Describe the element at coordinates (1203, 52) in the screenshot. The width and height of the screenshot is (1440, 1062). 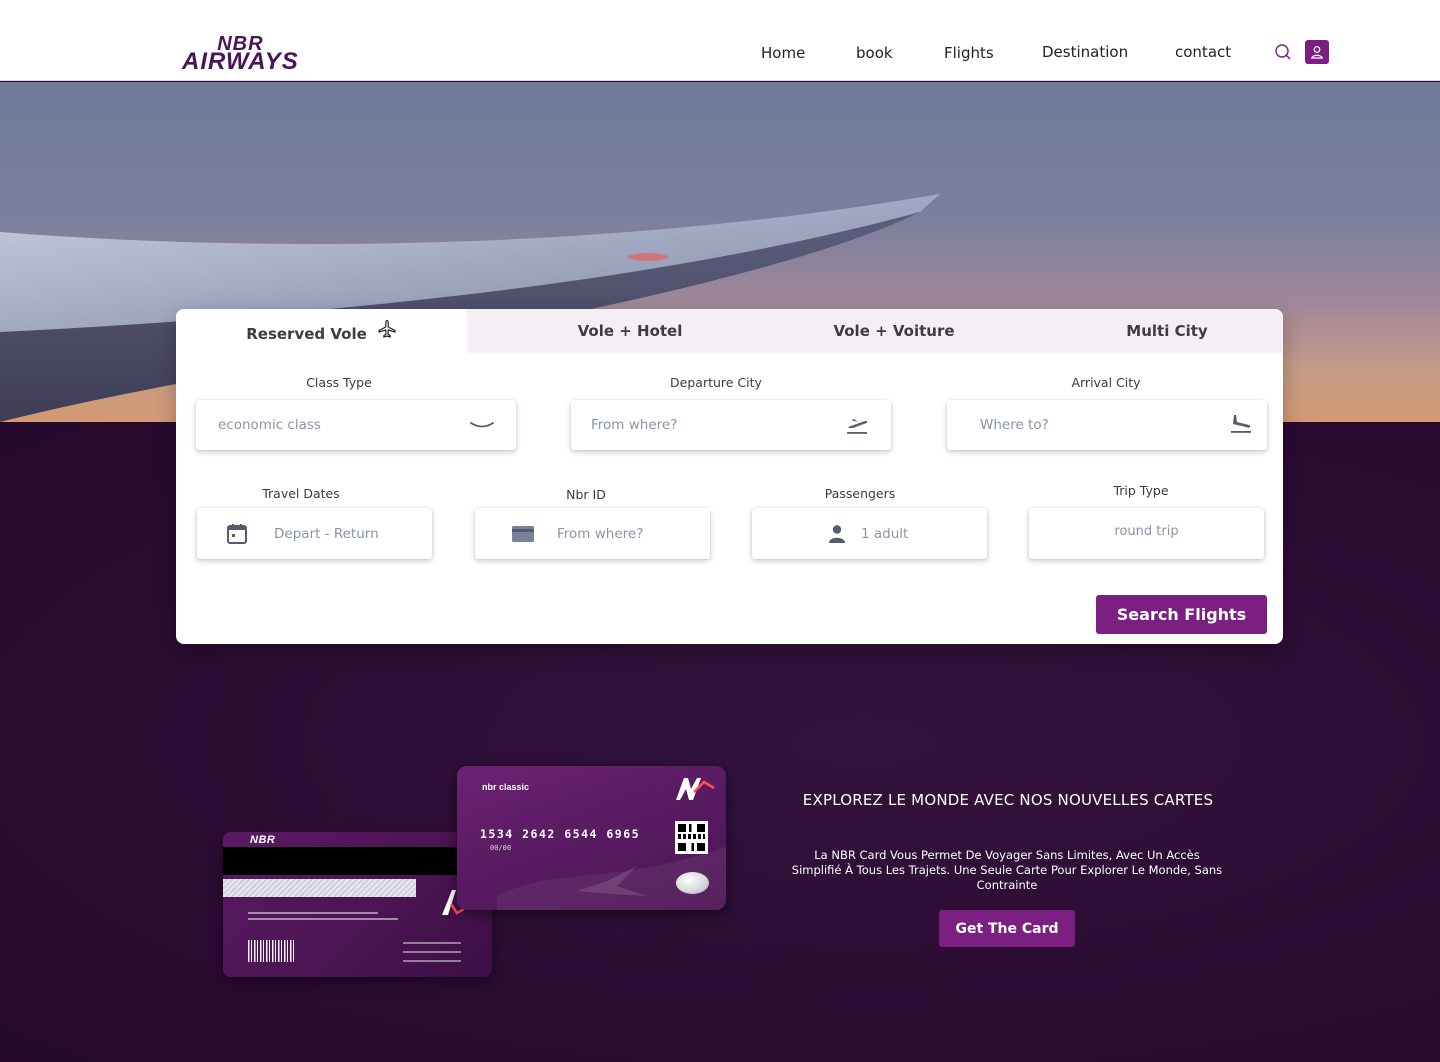
I see `nav-contact: contact` at that location.